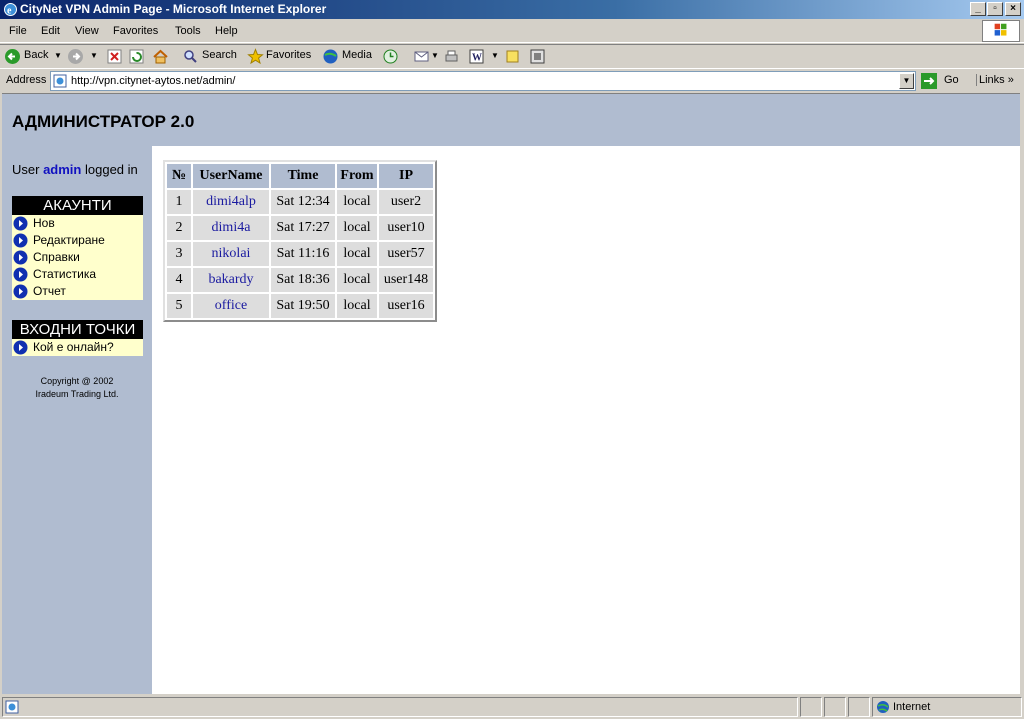 The height and width of the screenshot is (719, 1024). I want to click on links-button: Links », so click(995, 80).